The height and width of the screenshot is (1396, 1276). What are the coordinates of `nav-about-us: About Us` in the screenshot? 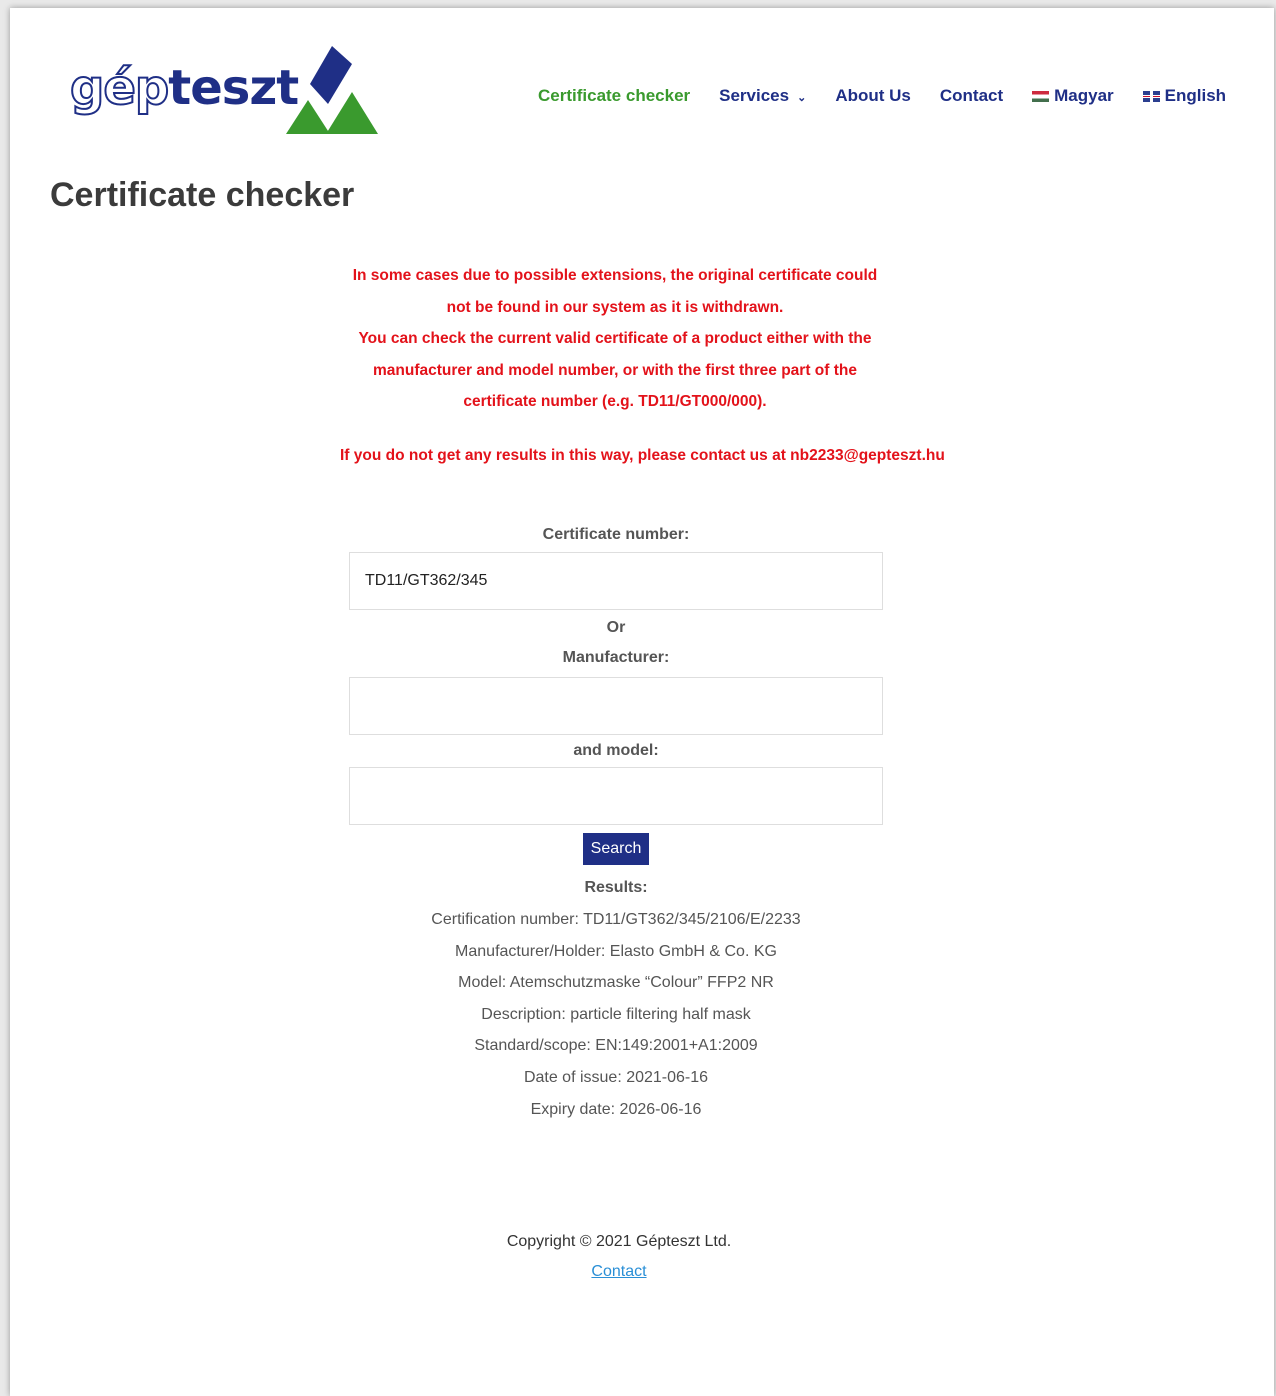 It's located at (873, 96).